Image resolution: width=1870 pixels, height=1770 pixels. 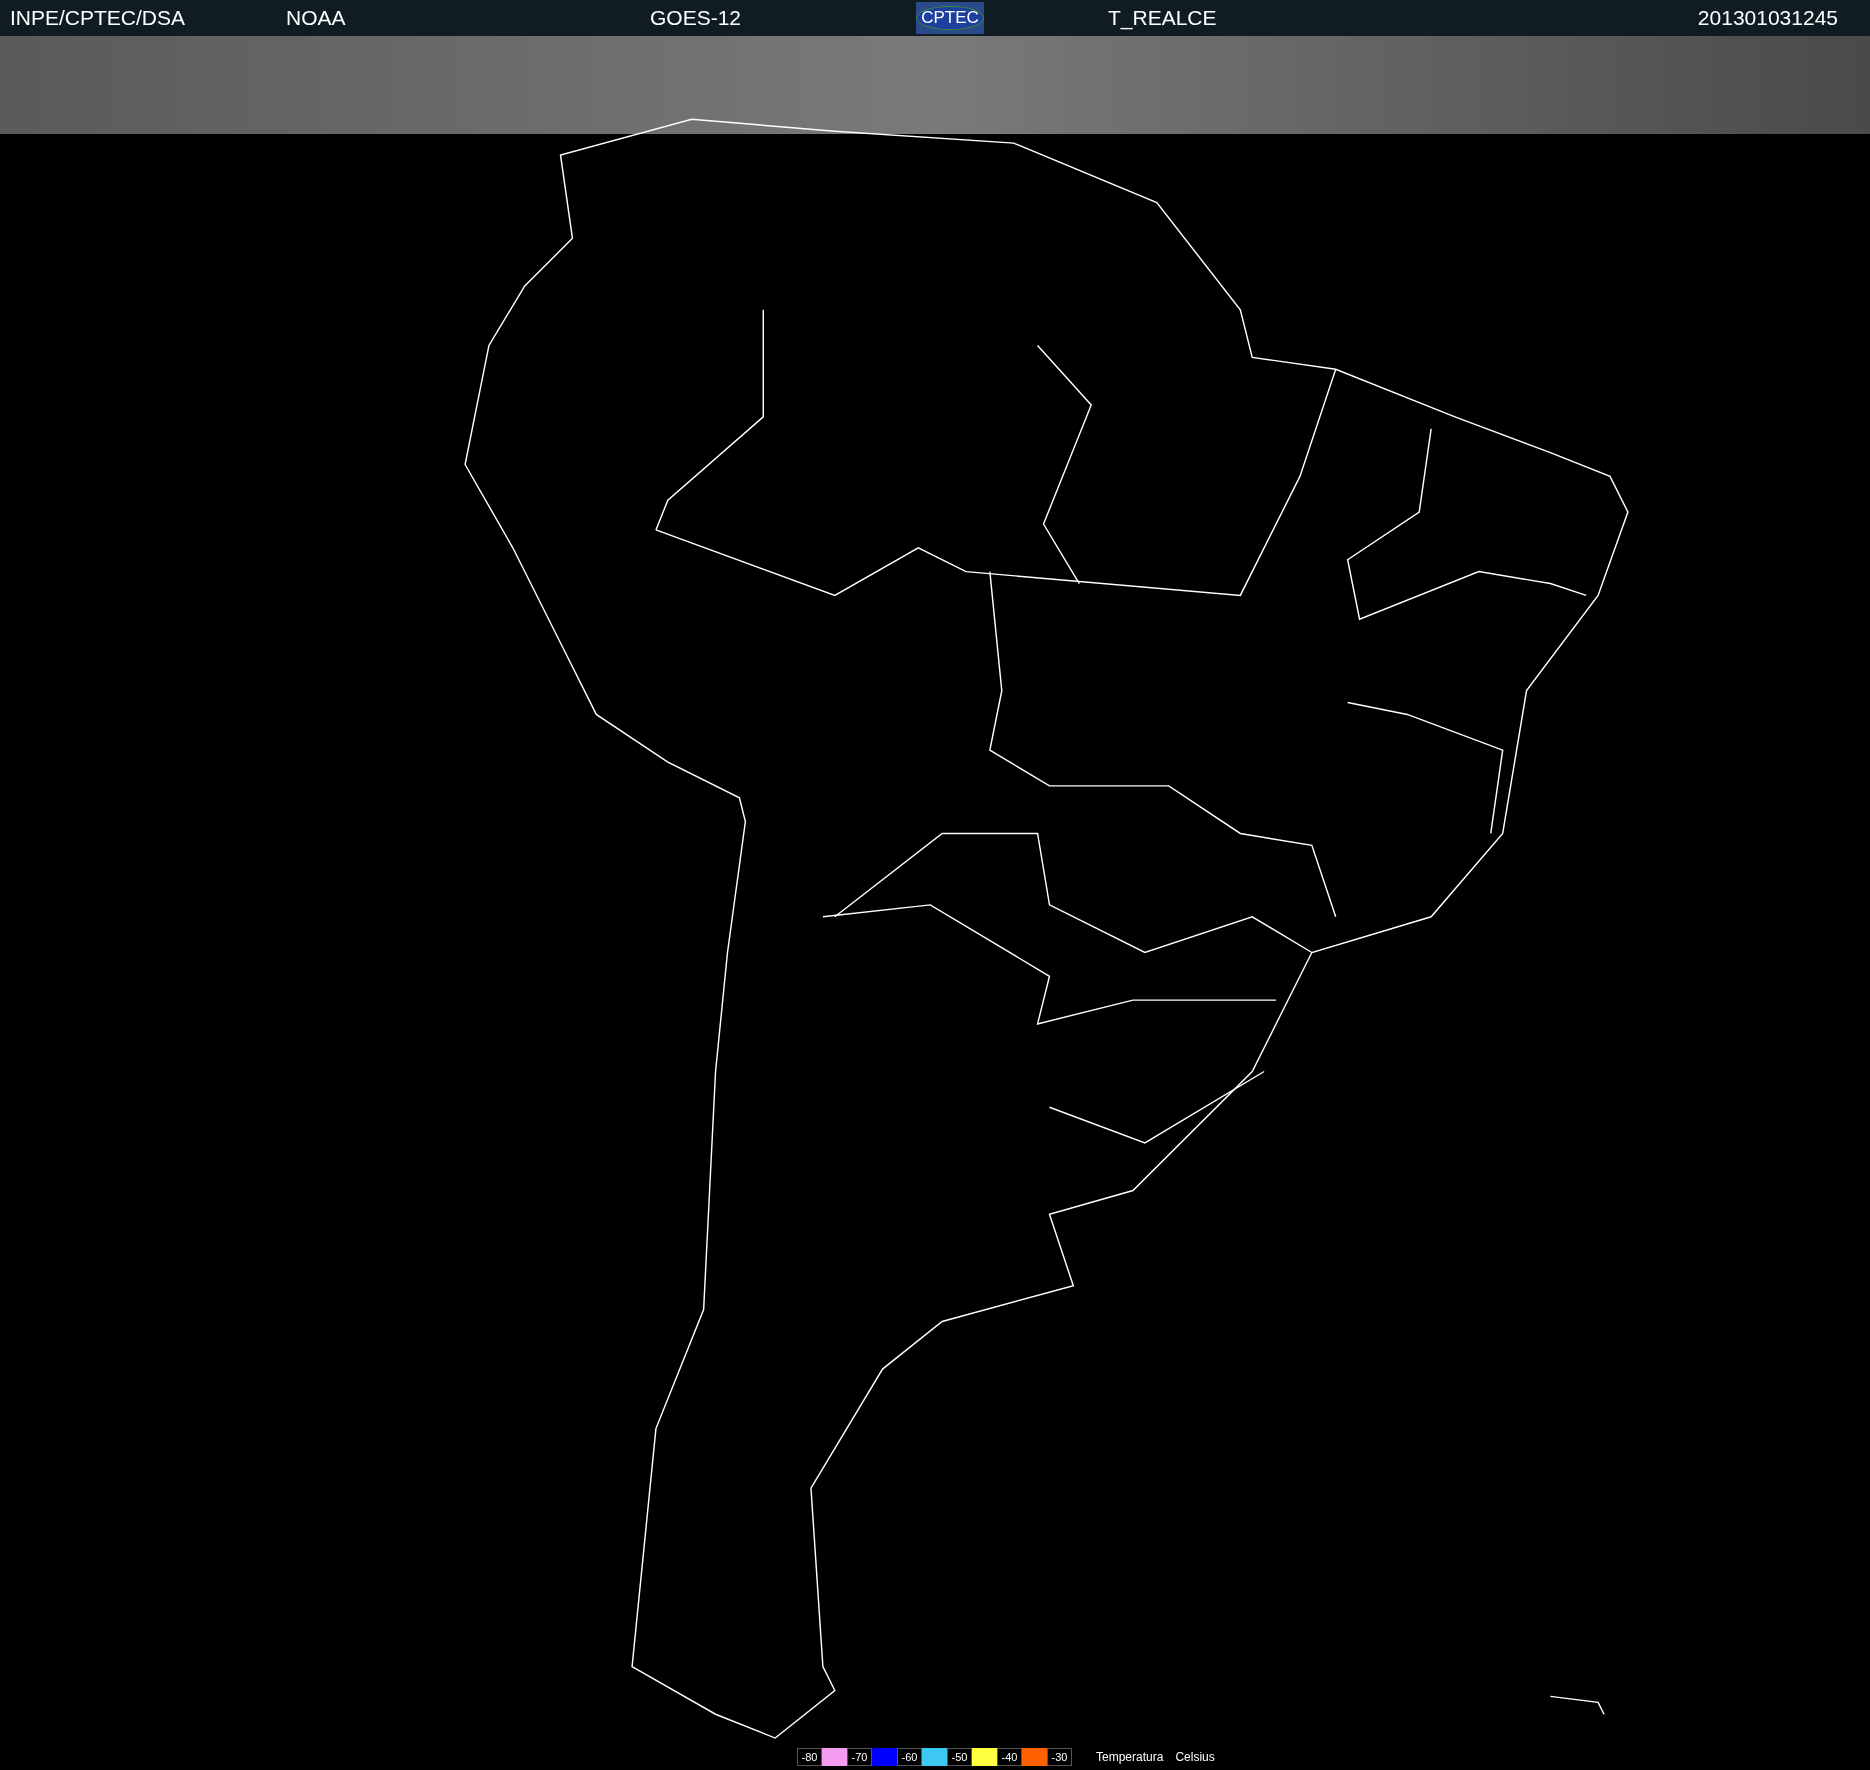 What do you see at coordinates (950, 18) in the screenshot?
I see `logo-text: CPTEC` at bounding box center [950, 18].